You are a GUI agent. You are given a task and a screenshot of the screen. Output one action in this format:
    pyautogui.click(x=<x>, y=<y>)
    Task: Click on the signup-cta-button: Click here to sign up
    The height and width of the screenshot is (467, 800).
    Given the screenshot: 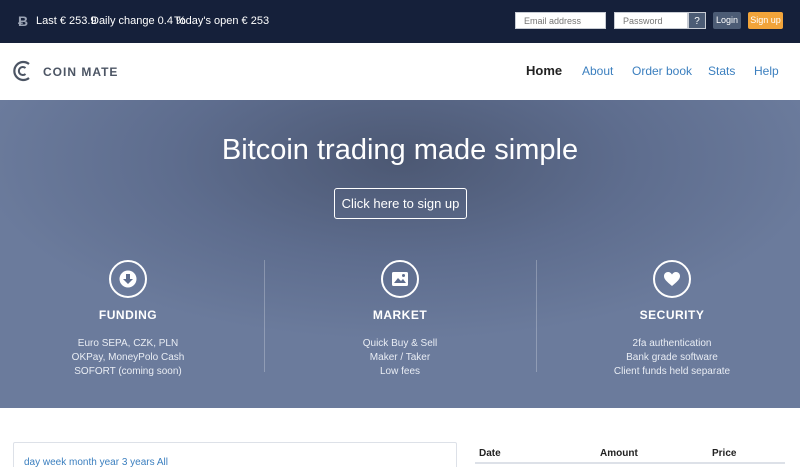 What is the action you would take?
    pyautogui.click(x=400, y=203)
    